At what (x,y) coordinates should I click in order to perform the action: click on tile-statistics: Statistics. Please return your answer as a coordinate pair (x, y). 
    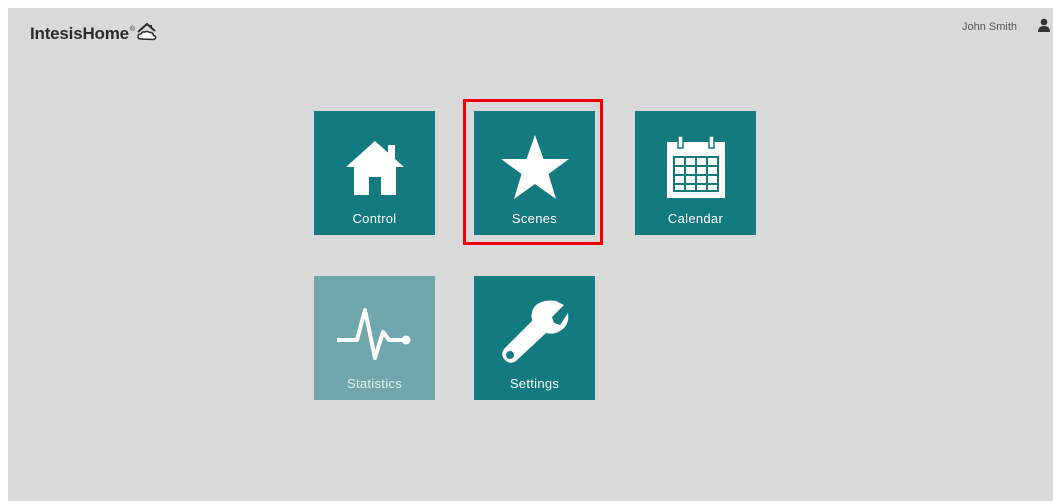
    Looking at the image, I should click on (374, 338).